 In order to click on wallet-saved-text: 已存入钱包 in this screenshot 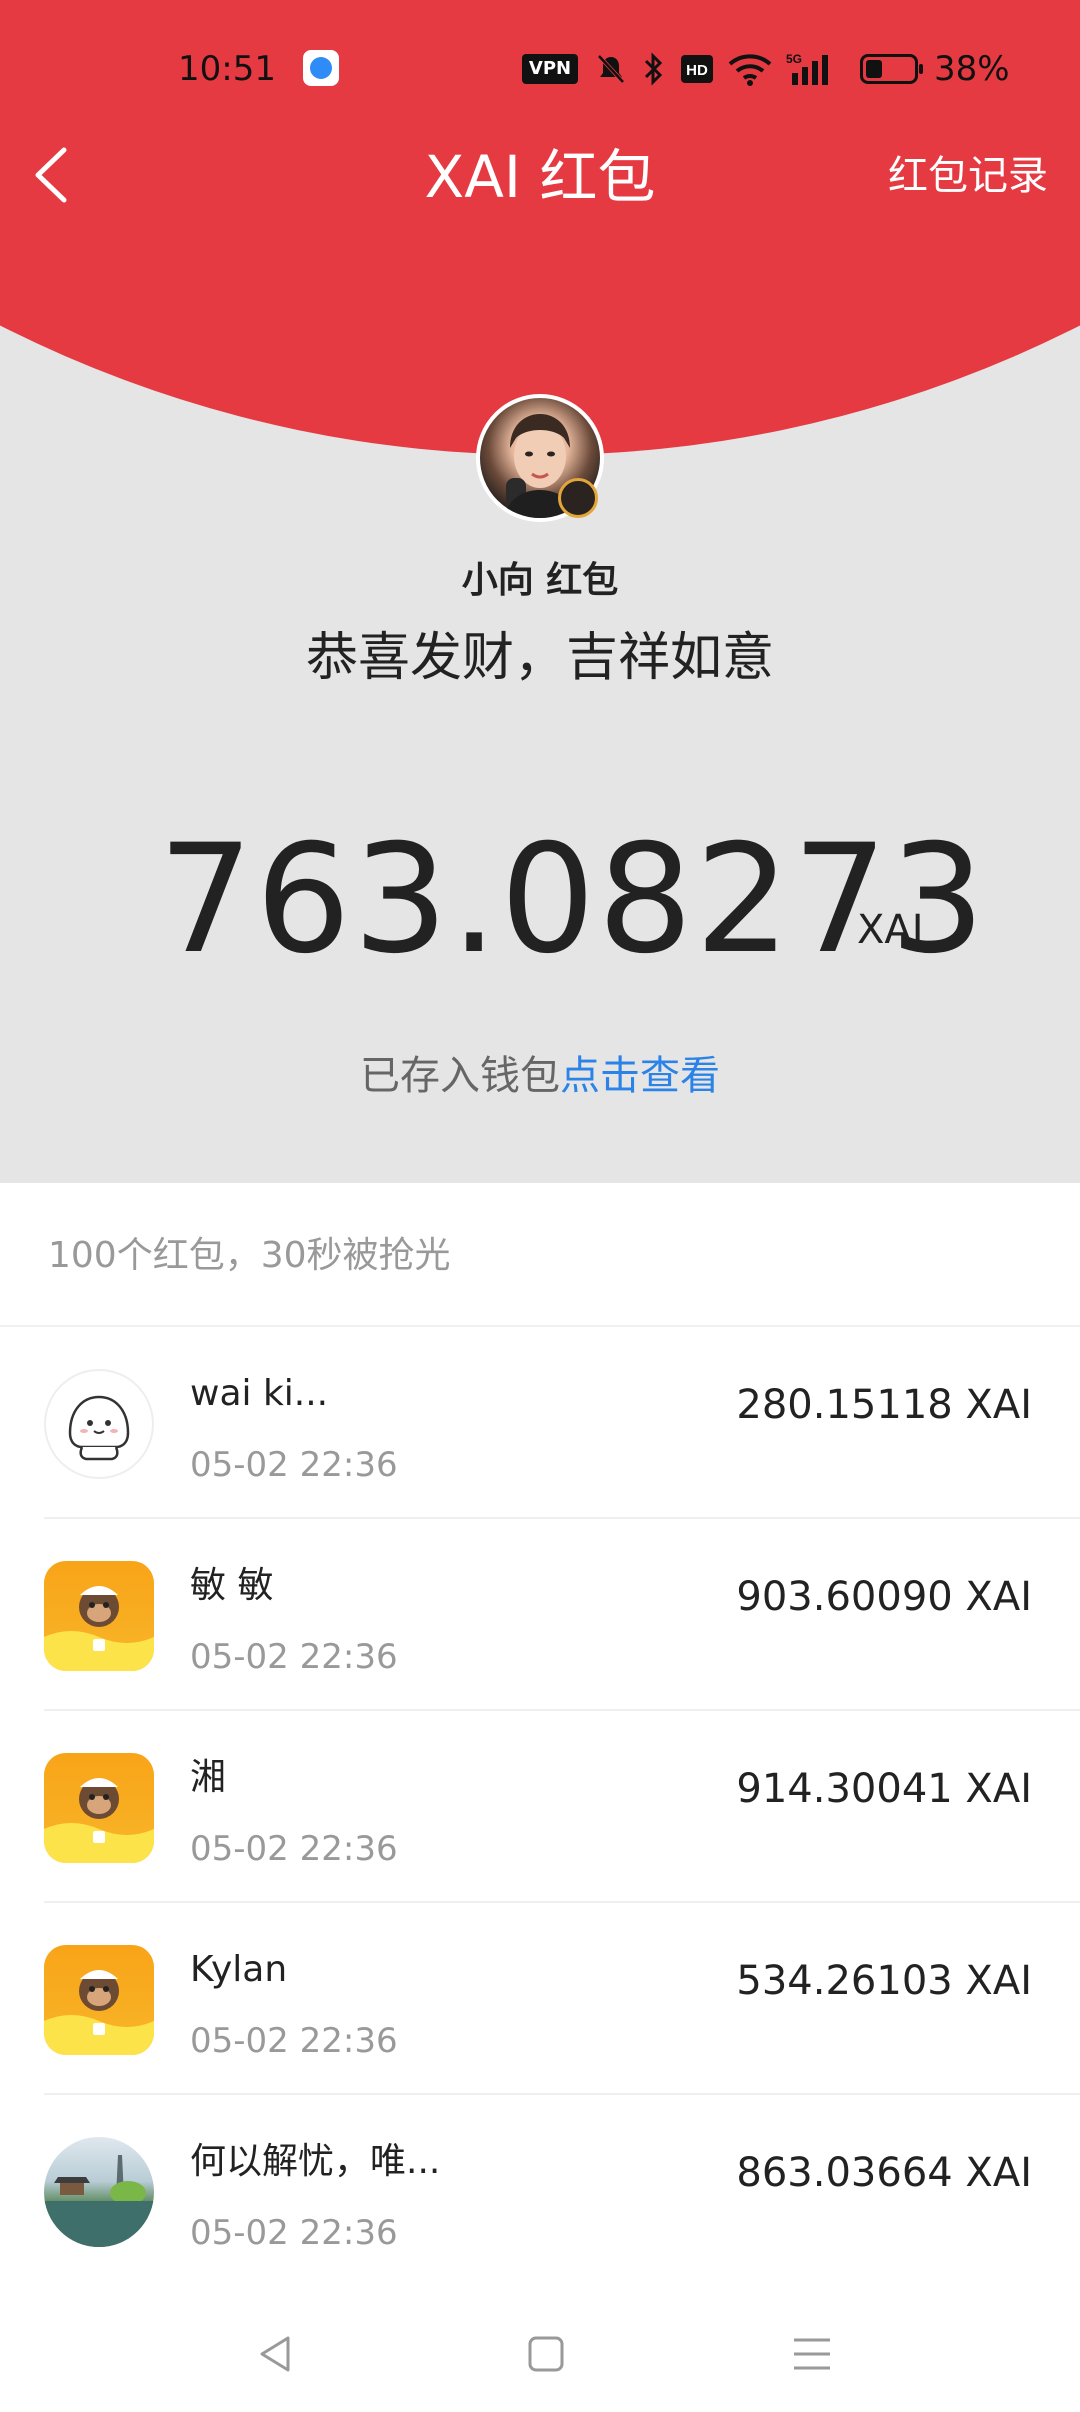, I will do `click(460, 1076)`.